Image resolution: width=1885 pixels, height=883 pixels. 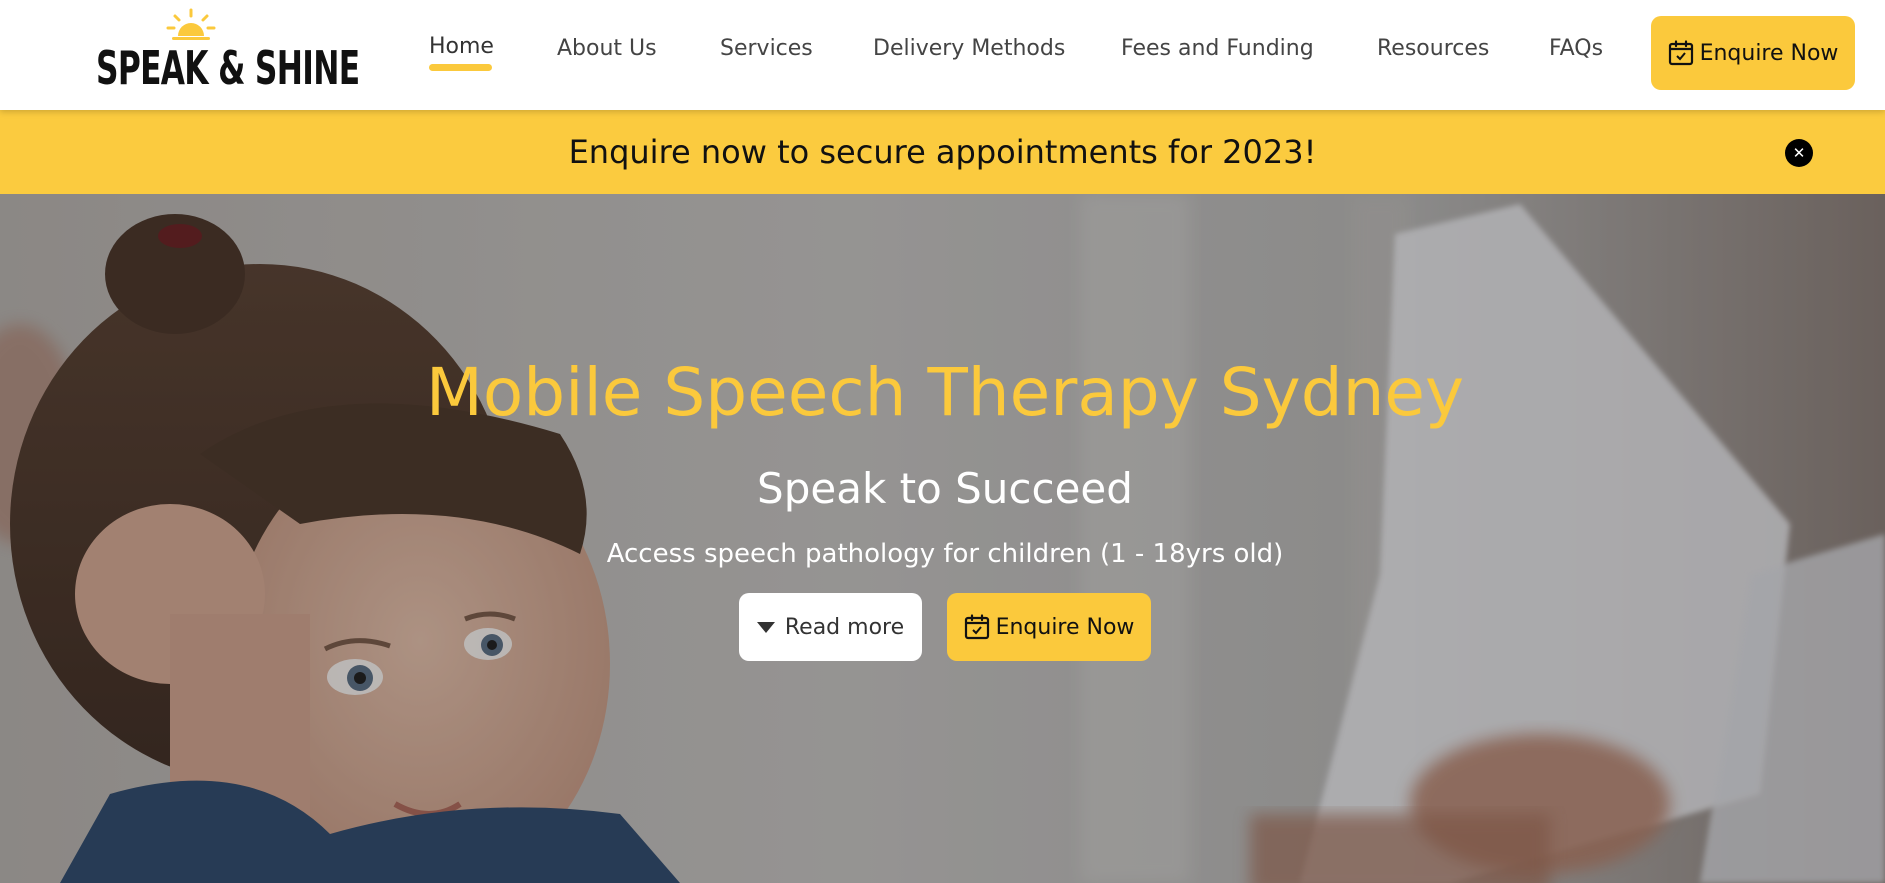 I want to click on nav-item-delivery-methods: Delivery Methods, so click(x=969, y=48).